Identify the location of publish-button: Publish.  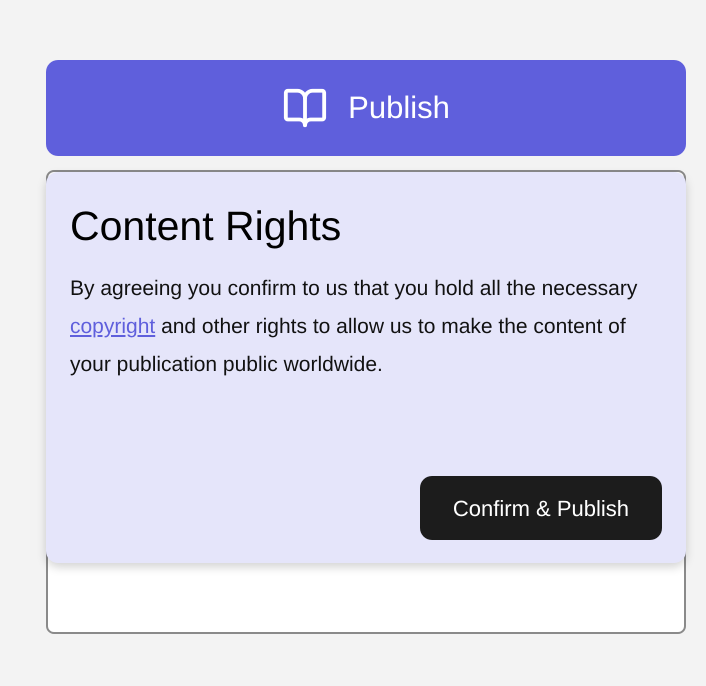
(366, 108).